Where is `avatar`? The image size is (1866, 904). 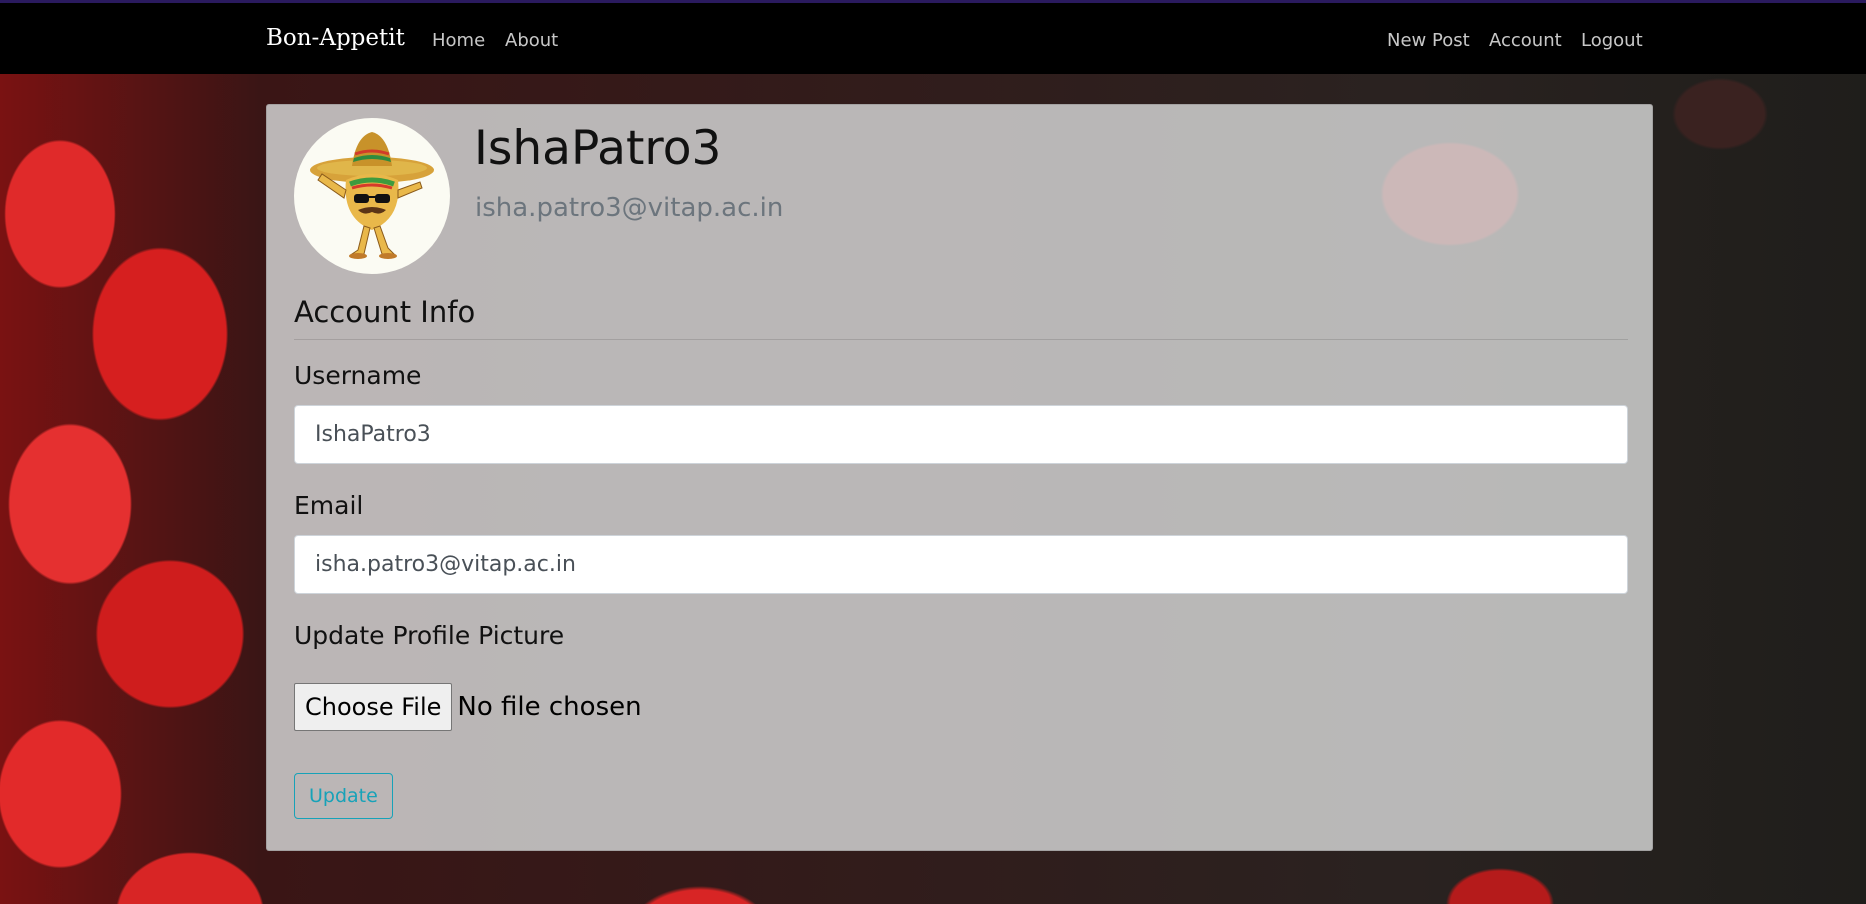 avatar is located at coordinates (372, 196).